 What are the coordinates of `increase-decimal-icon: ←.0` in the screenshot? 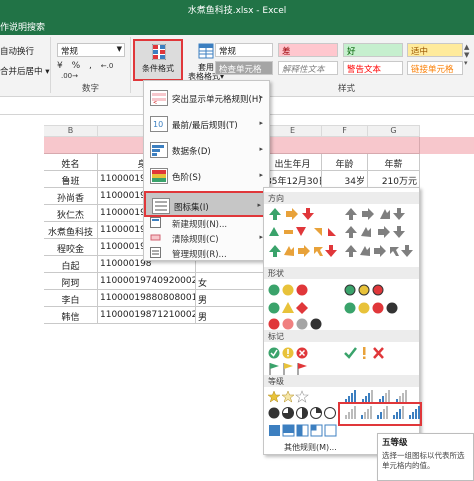 It's located at (107, 66).